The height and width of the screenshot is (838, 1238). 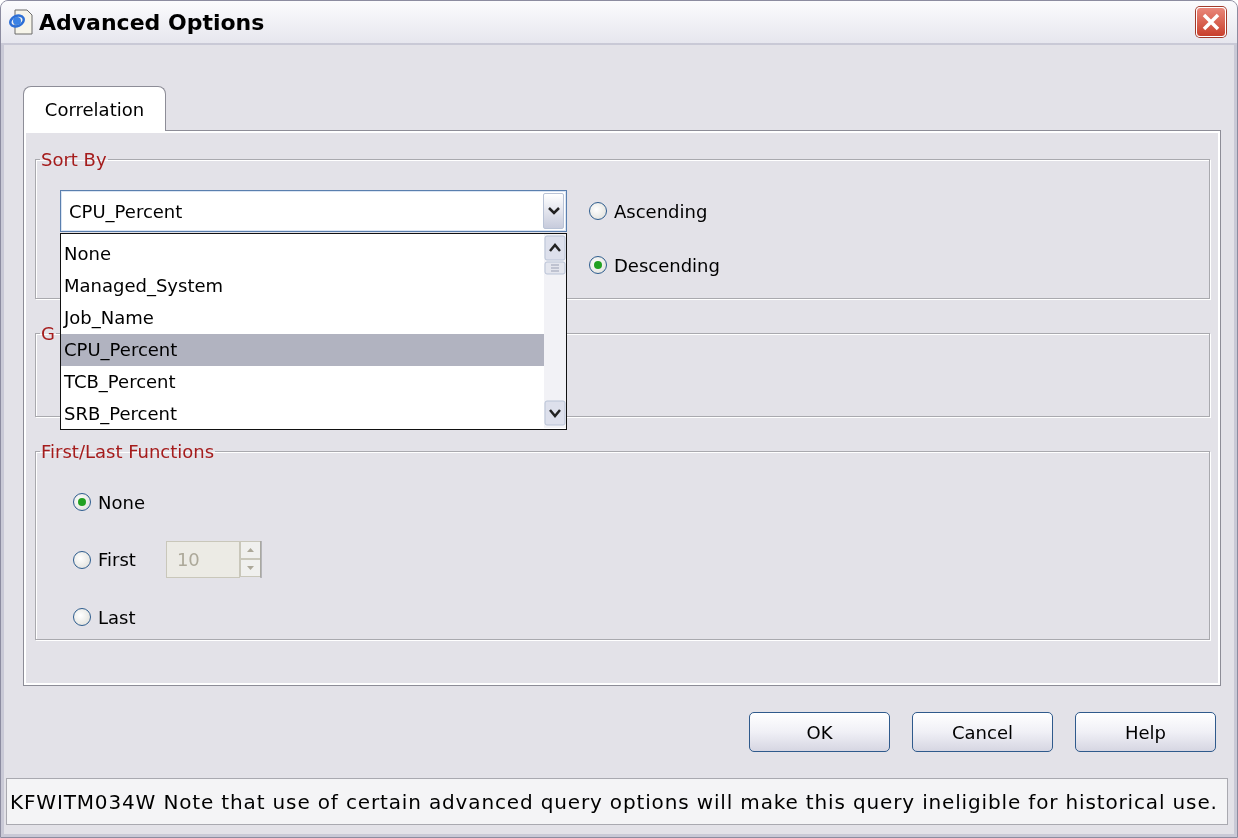 What do you see at coordinates (128, 451) in the screenshot?
I see `group-legend: First/Last Functions` at bounding box center [128, 451].